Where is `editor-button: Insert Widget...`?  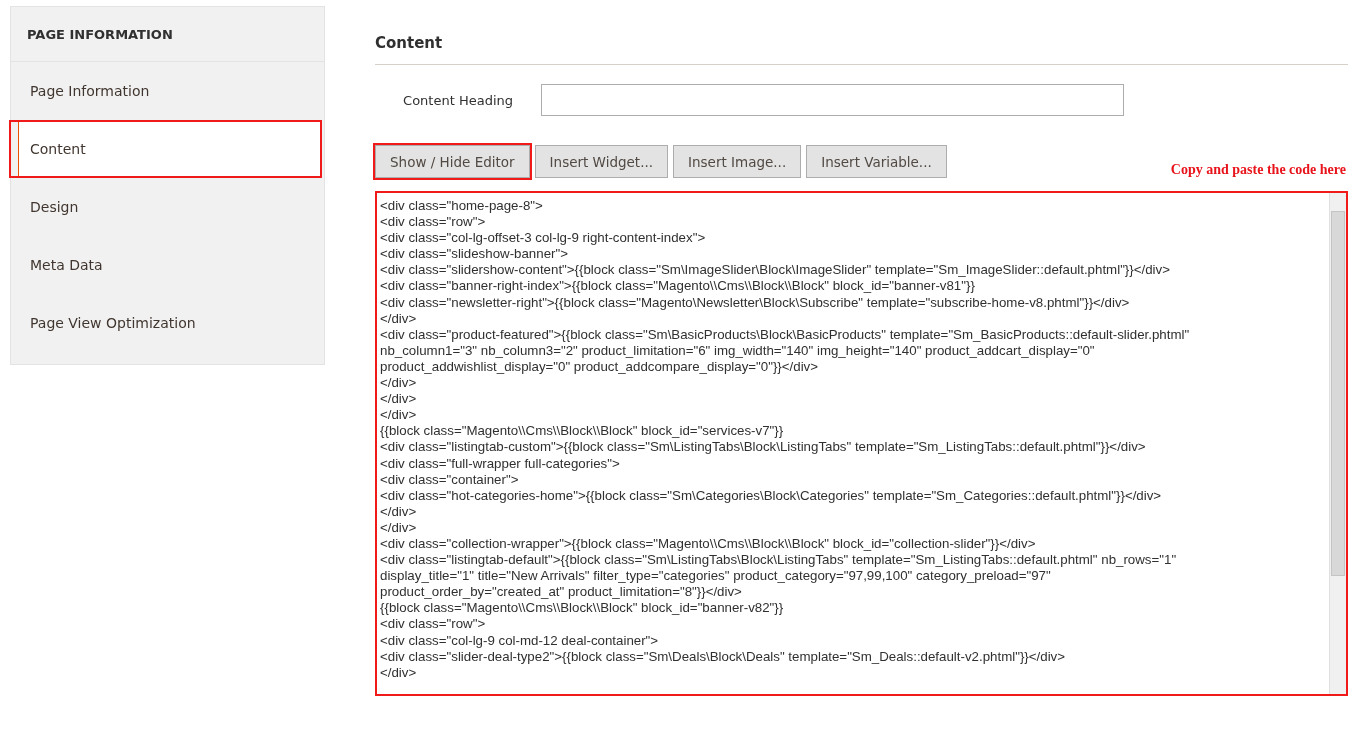 editor-button: Insert Widget... is located at coordinates (601, 161).